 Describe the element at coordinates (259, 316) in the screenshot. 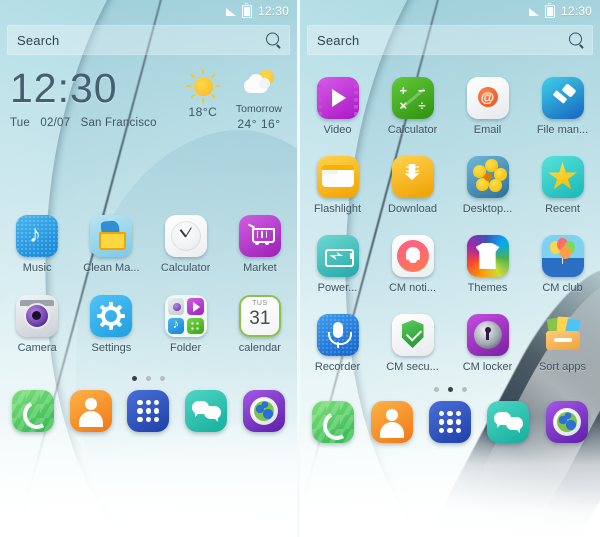

I see `calendar-icon: TUS 31` at that location.